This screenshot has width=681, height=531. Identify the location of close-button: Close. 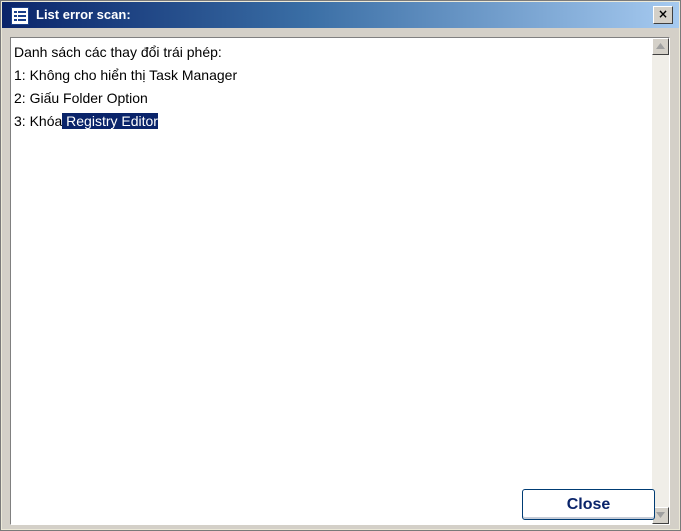
(588, 504).